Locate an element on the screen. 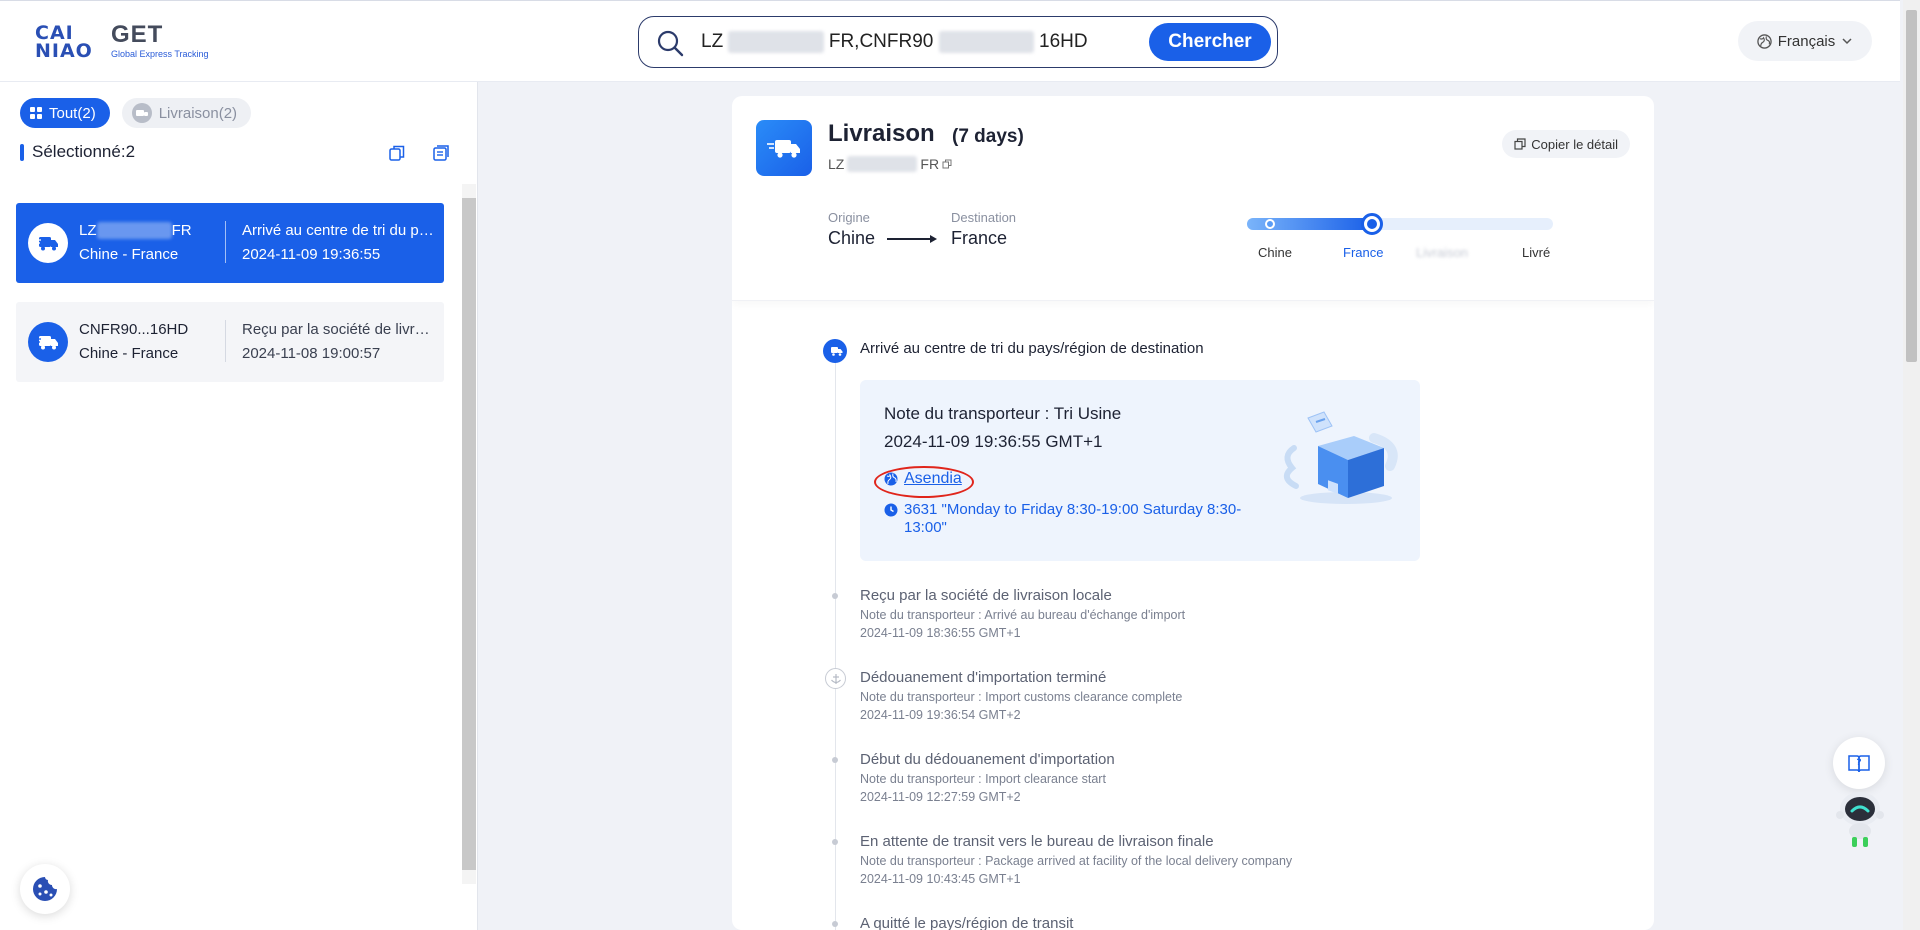 Image resolution: width=1920 pixels, height=930 pixels. help-button: ? is located at coordinates (1859, 763).